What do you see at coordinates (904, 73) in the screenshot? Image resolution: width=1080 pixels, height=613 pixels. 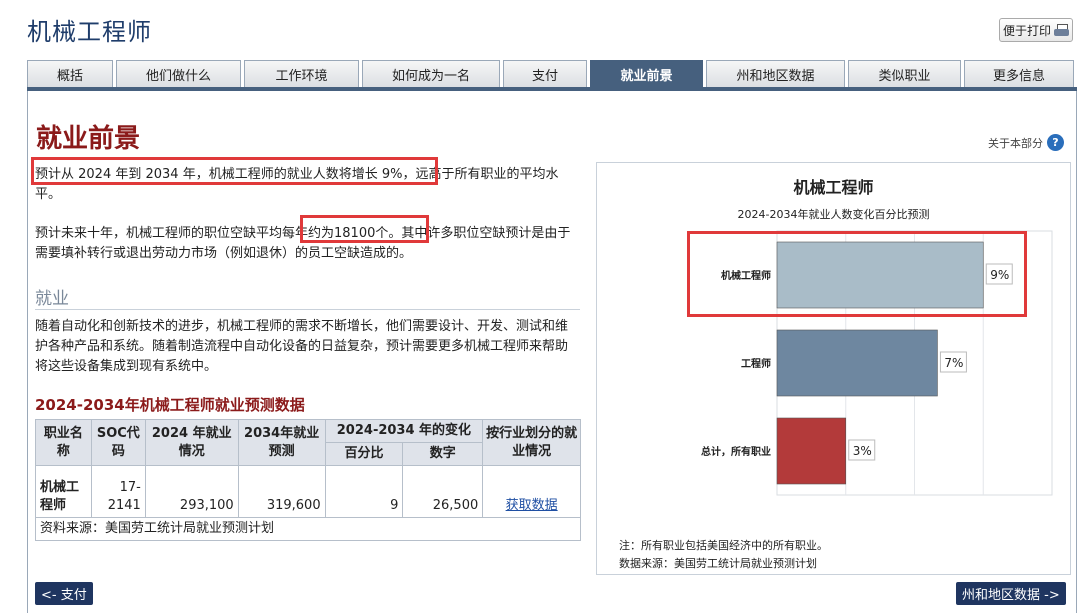 I see `tab-similar-occupations: 类似职业` at bounding box center [904, 73].